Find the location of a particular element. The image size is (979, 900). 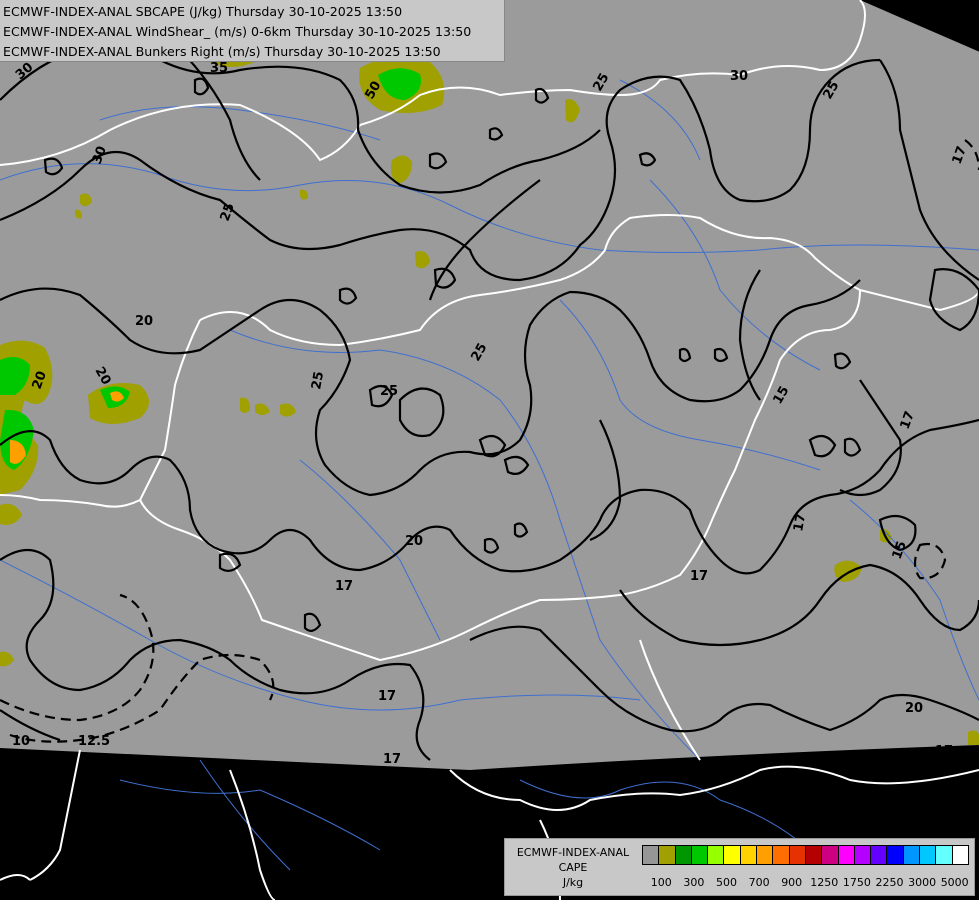

legend-tick-label: 100 is located at coordinates (661, 882).